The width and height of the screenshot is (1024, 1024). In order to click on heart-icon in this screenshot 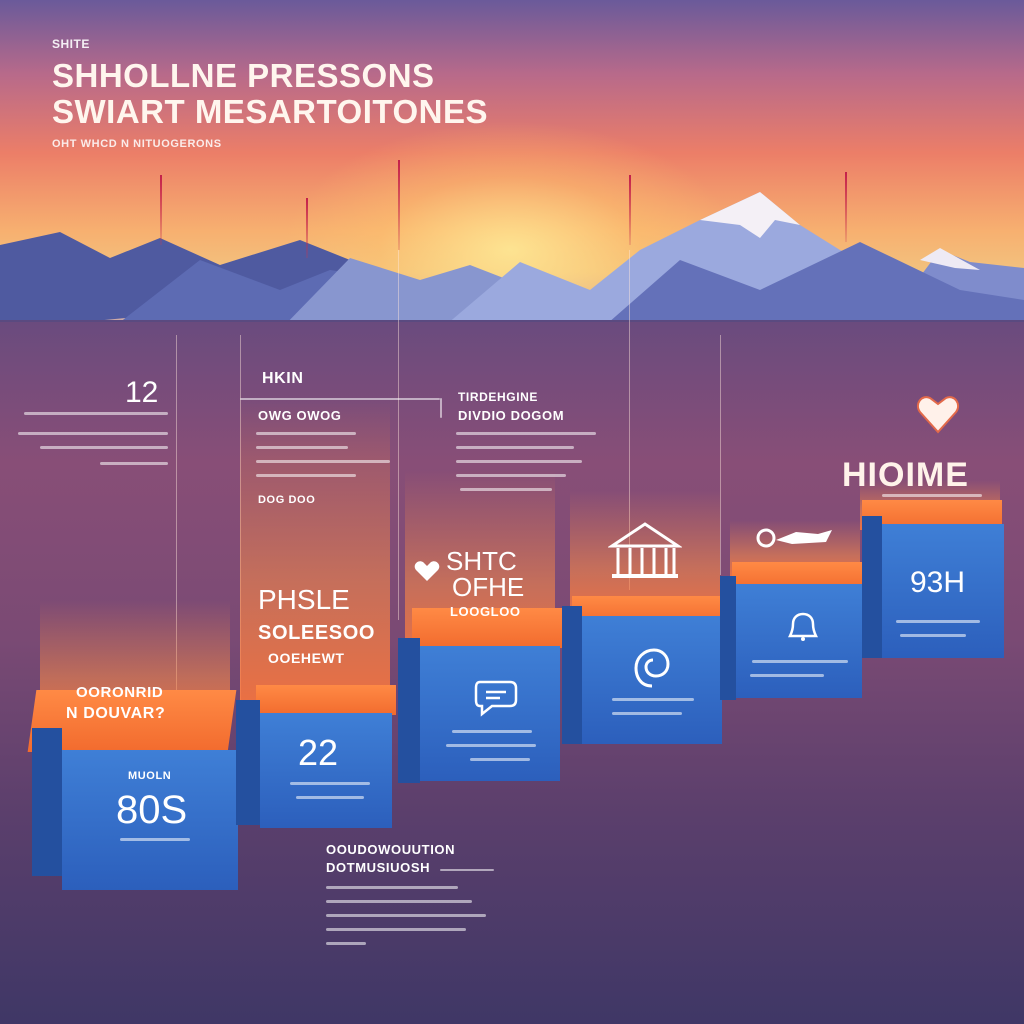, I will do `click(938, 415)`.